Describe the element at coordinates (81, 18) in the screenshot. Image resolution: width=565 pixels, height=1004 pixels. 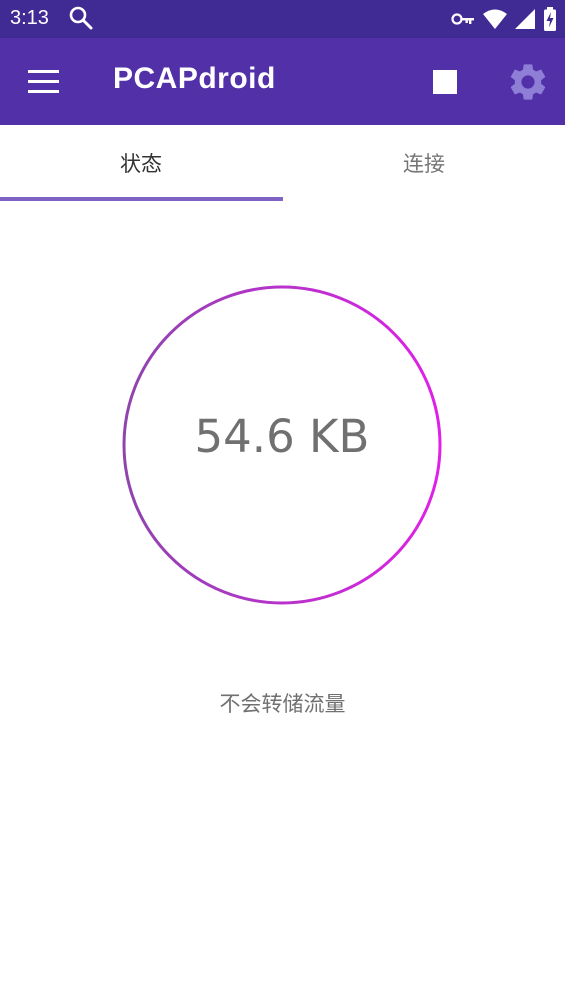
I see `search-icon` at that location.